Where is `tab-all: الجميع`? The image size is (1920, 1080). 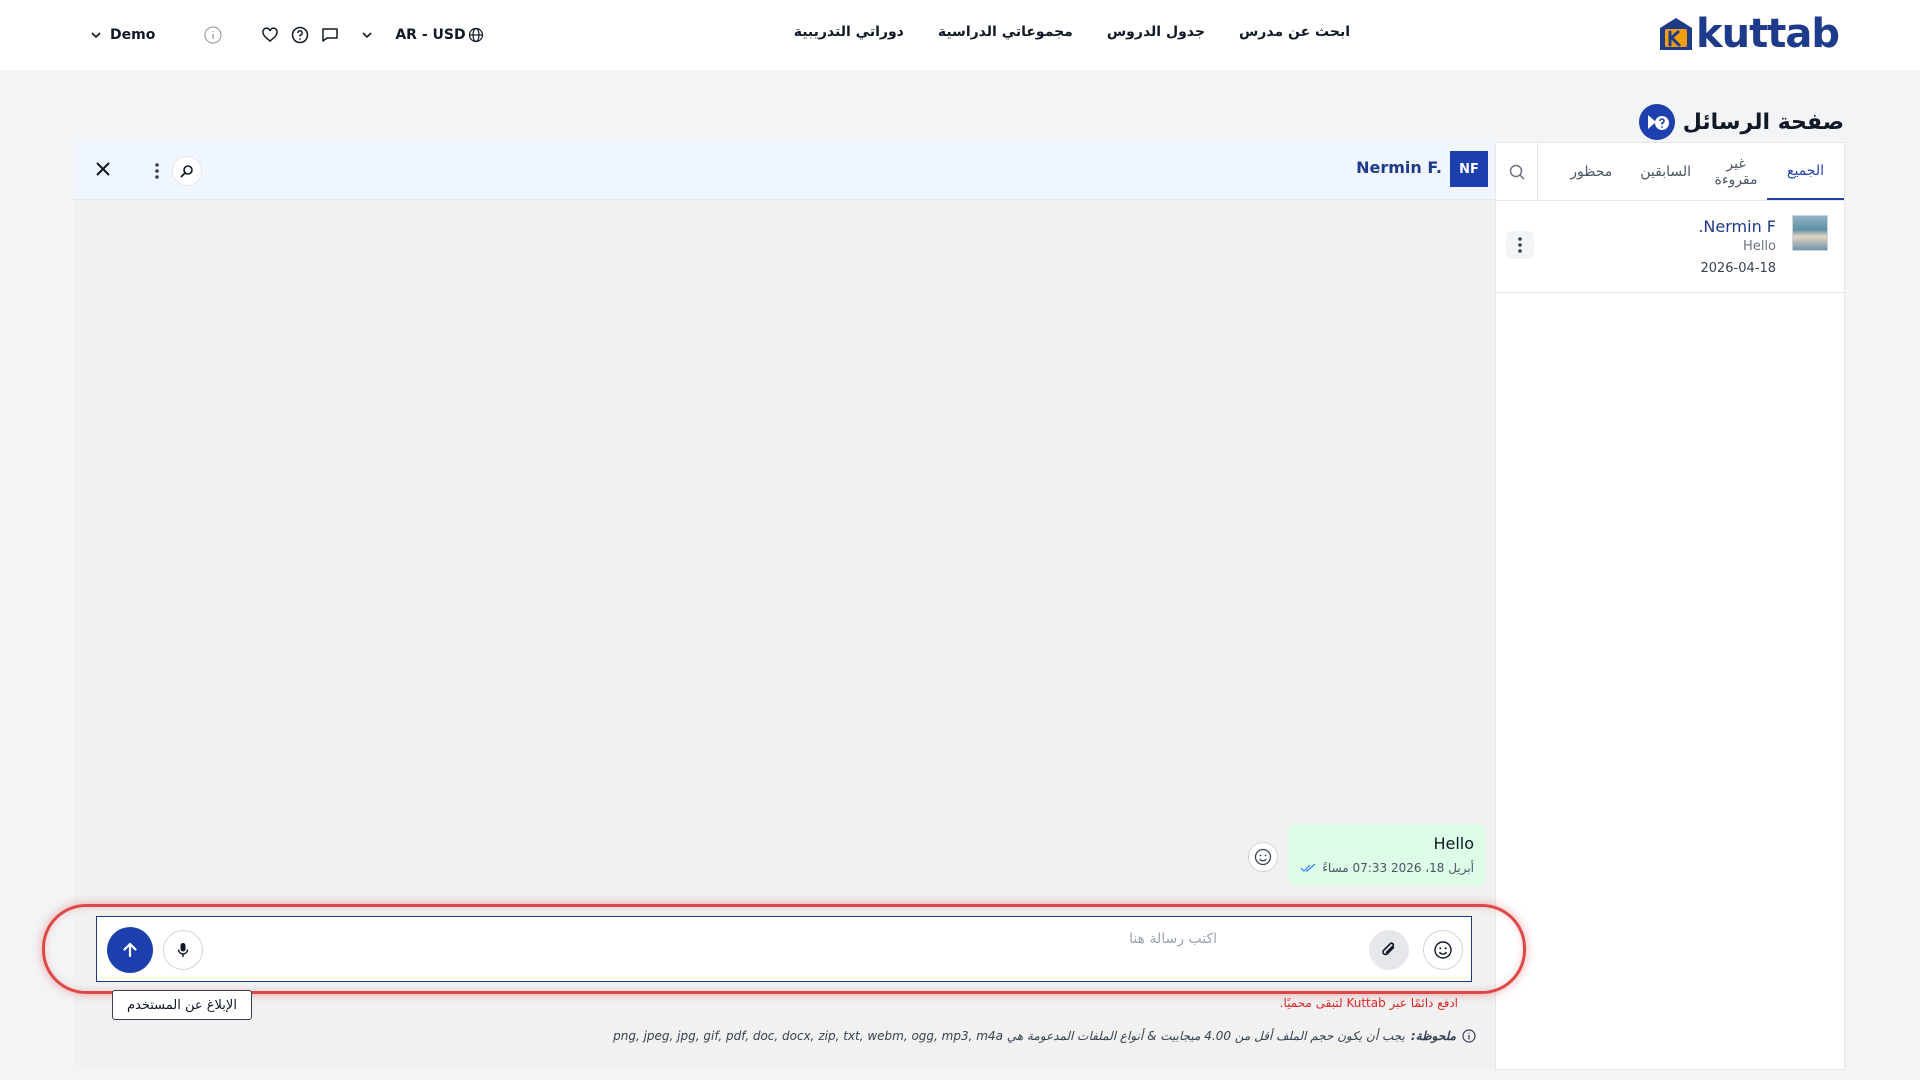 tab-all: الجميع is located at coordinates (1805, 171).